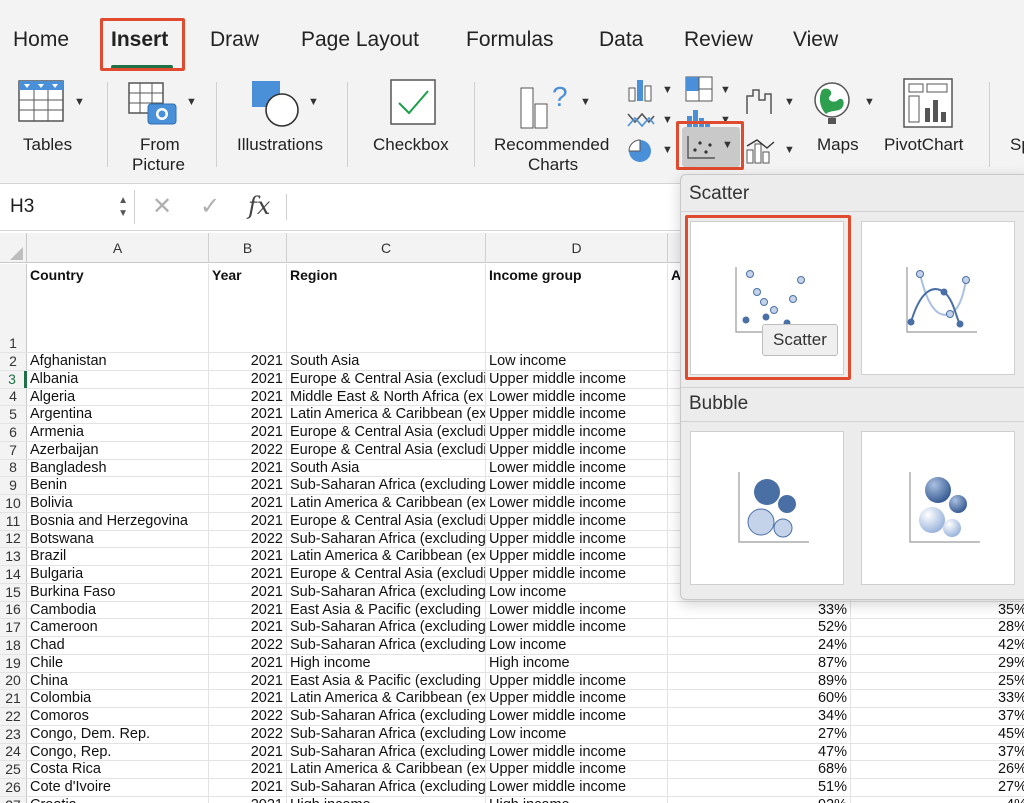 Image resolution: width=1024 pixels, height=803 pixels. Describe the element at coordinates (759, 716) in the screenshot. I see `cell: 34%` at that location.